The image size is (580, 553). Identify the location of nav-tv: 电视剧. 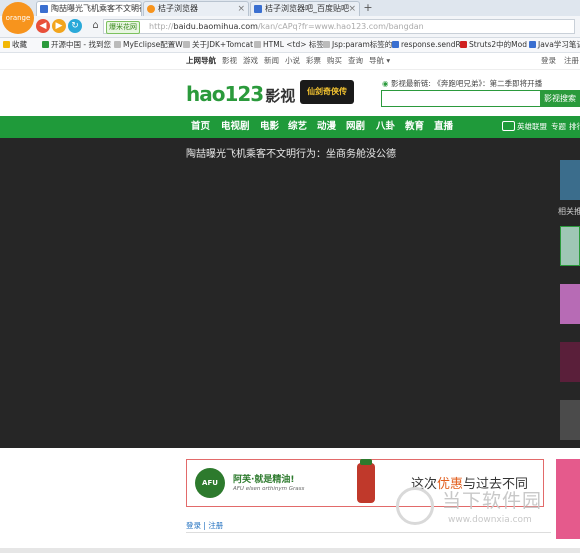
(235, 127).